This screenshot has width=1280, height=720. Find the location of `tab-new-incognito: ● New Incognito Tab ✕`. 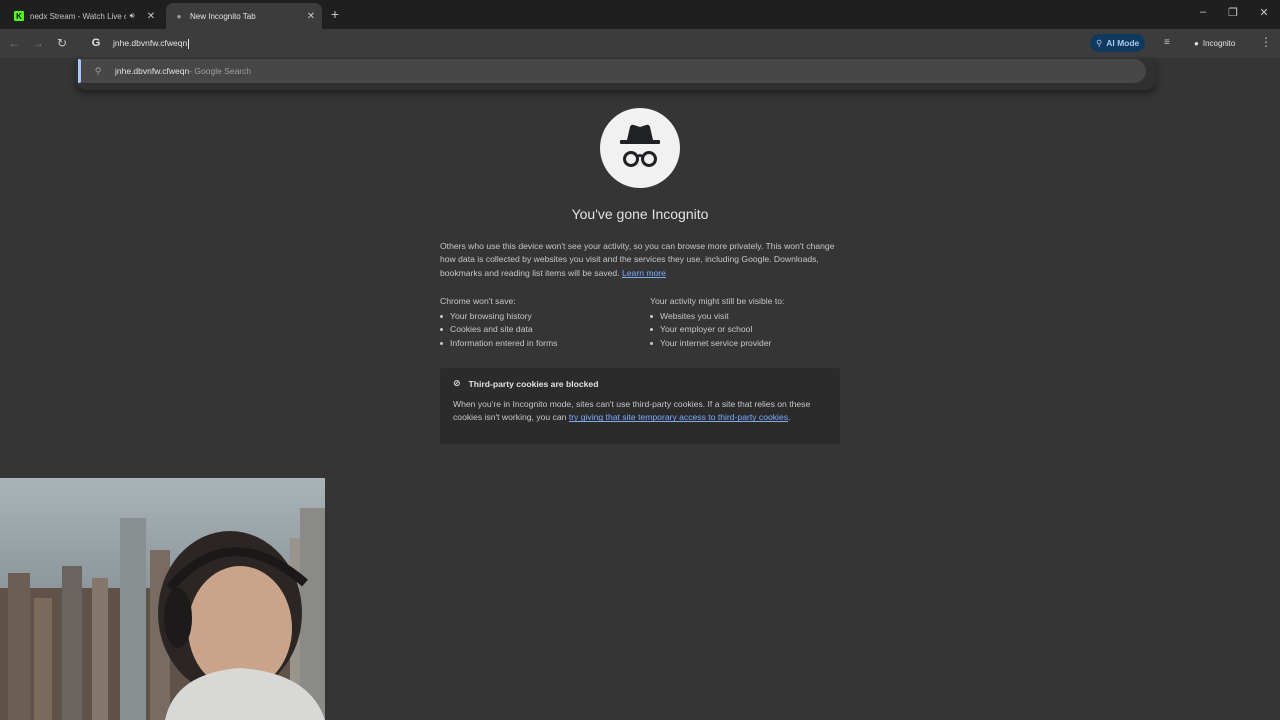

tab-new-incognito: ● New Incognito Tab ✕ is located at coordinates (244, 16).